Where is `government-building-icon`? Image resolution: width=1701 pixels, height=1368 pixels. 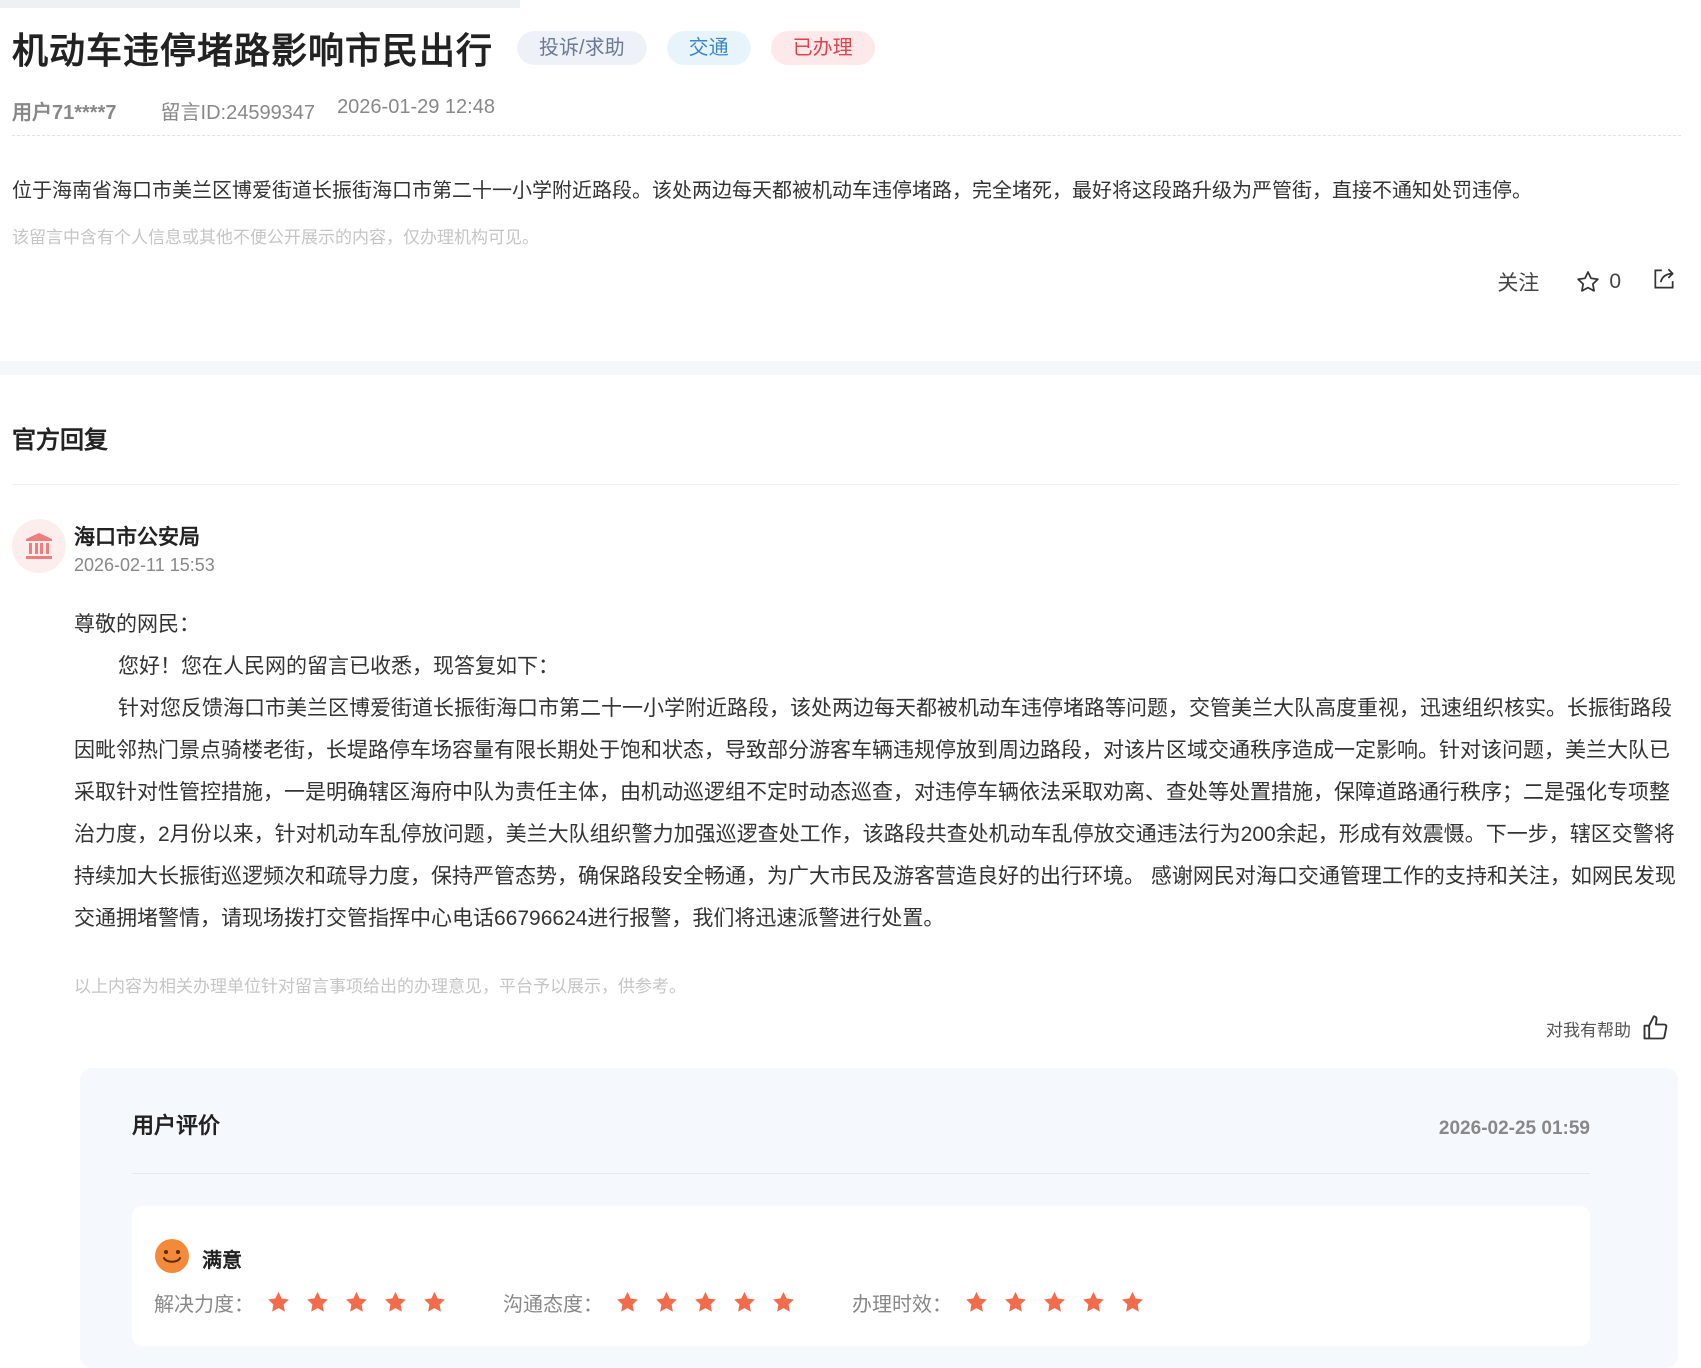 government-building-icon is located at coordinates (39, 546).